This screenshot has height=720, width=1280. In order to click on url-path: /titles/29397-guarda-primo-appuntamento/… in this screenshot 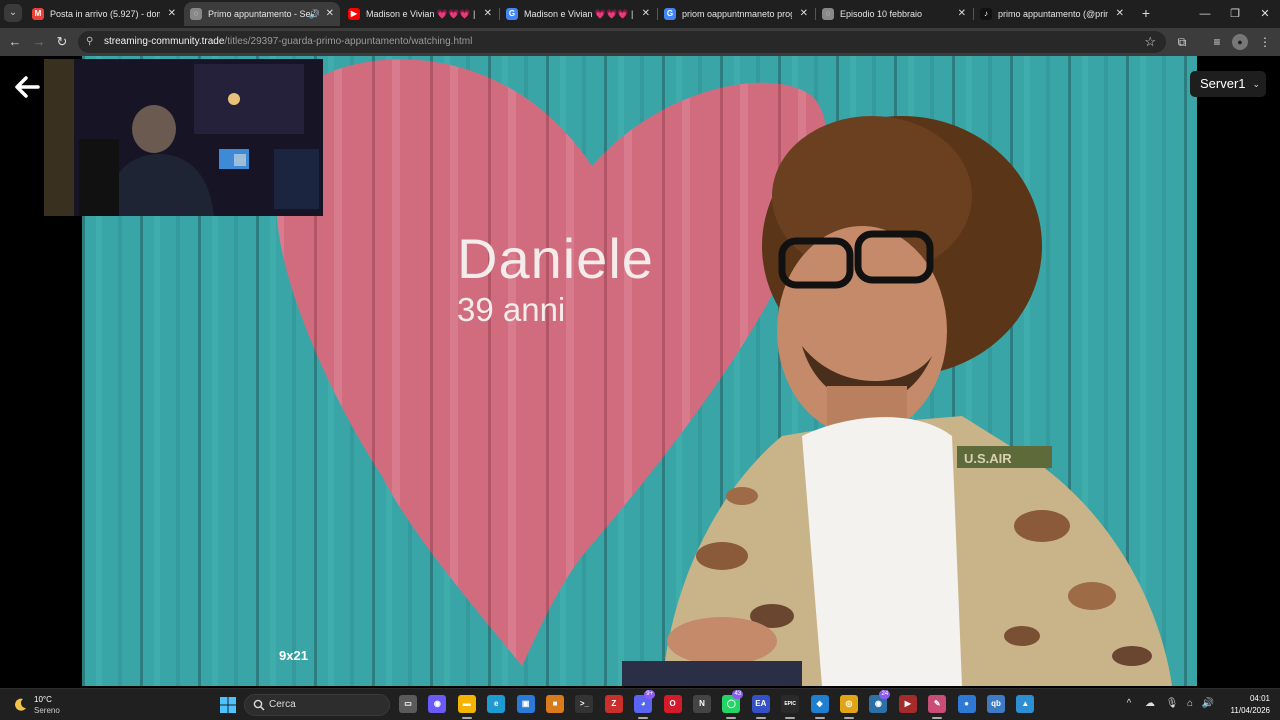, I will do `click(348, 41)`.